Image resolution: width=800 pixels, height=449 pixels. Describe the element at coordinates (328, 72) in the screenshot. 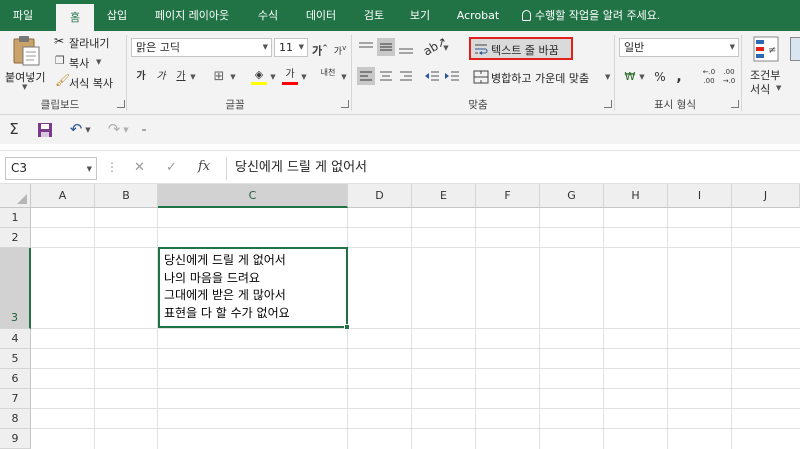

I see `phonetic-label: 내천` at that location.